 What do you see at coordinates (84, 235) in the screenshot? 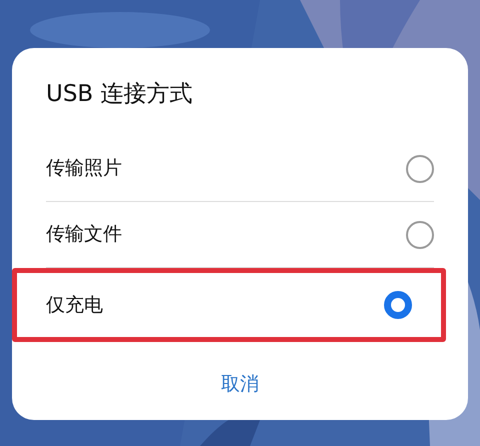
I see `option-label: 传输文件` at bounding box center [84, 235].